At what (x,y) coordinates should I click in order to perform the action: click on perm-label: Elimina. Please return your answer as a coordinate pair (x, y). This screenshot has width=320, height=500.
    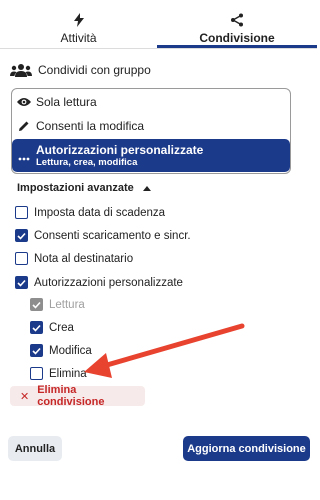
    Looking at the image, I should click on (68, 373).